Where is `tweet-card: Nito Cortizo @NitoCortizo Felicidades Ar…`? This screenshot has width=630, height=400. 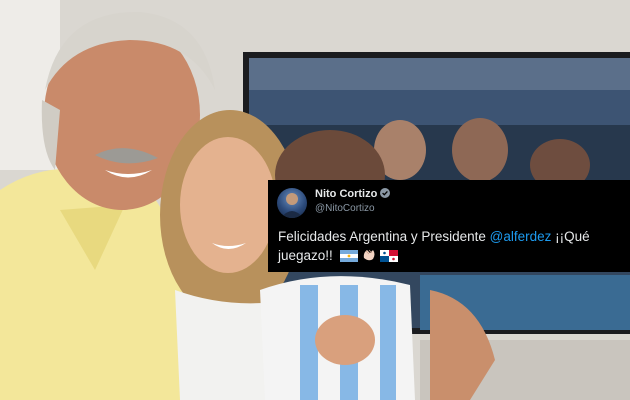 tweet-card: Nito Cortizo @NitoCortizo Felicidades Ar… is located at coordinates (449, 226).